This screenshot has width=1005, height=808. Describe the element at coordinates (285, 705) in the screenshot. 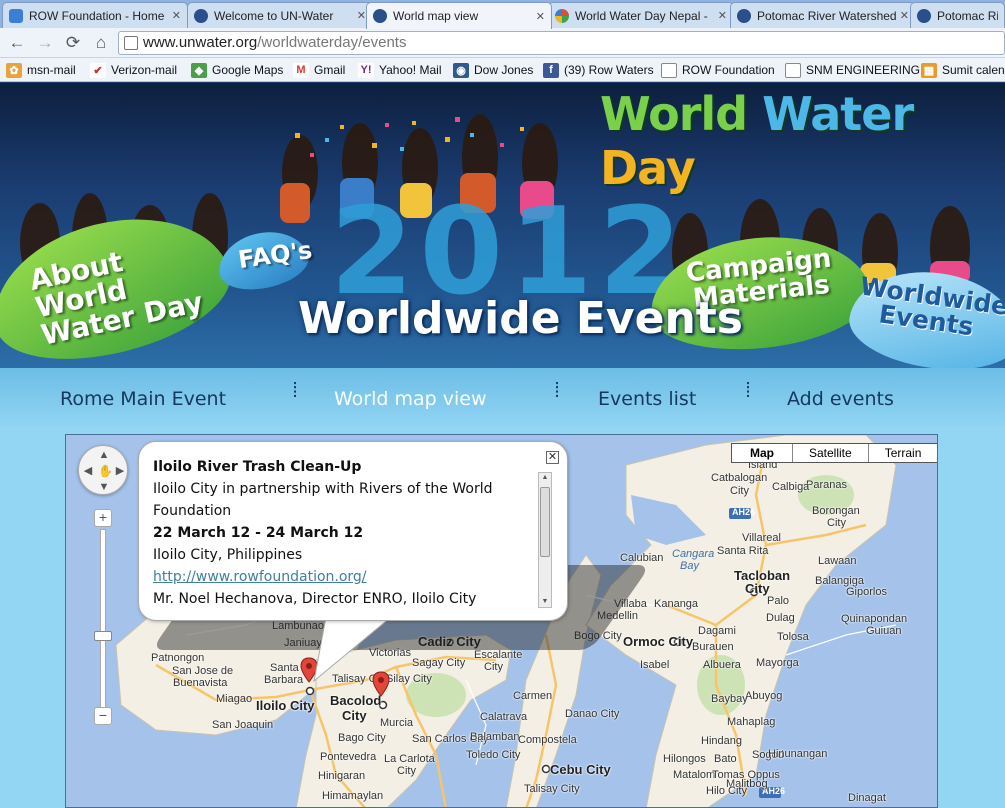

I see `map-place-label: Iloilo City` at that location.